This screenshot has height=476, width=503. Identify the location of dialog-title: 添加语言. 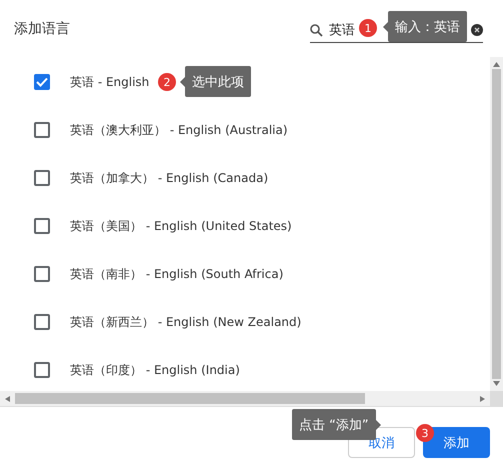
(42, 29).